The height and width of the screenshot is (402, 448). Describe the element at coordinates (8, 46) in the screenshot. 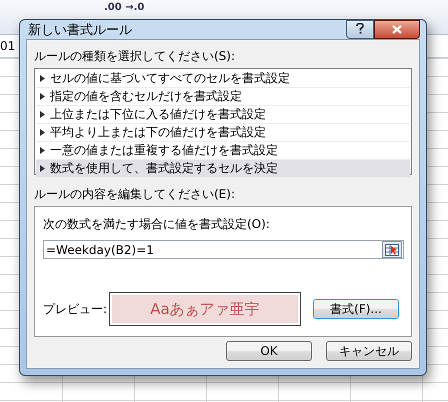

I see `cell-text: 01` at that location.